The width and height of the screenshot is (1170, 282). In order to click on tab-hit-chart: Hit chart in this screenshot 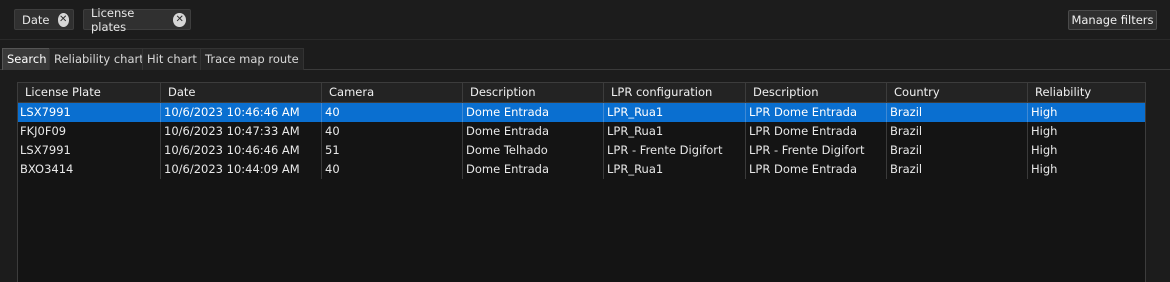, I will do `click(172, 59)`.